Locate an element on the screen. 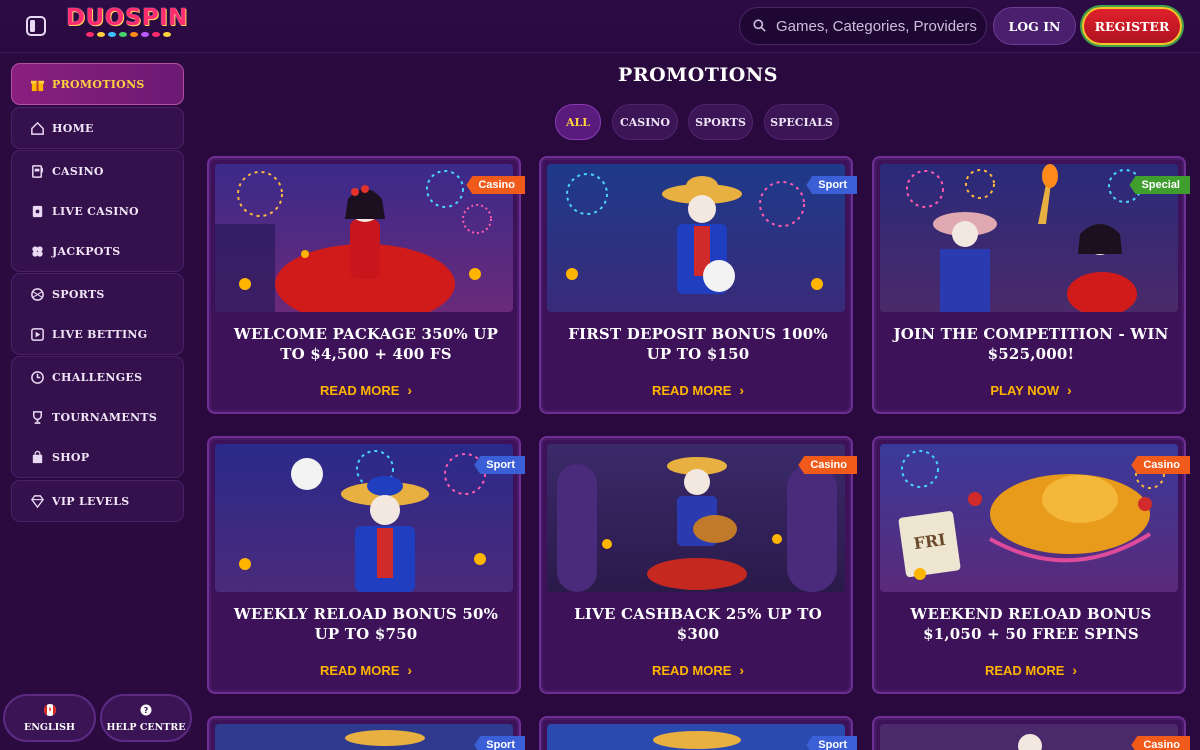  nav-group-home: HOME is located at coordinates (97, 128).